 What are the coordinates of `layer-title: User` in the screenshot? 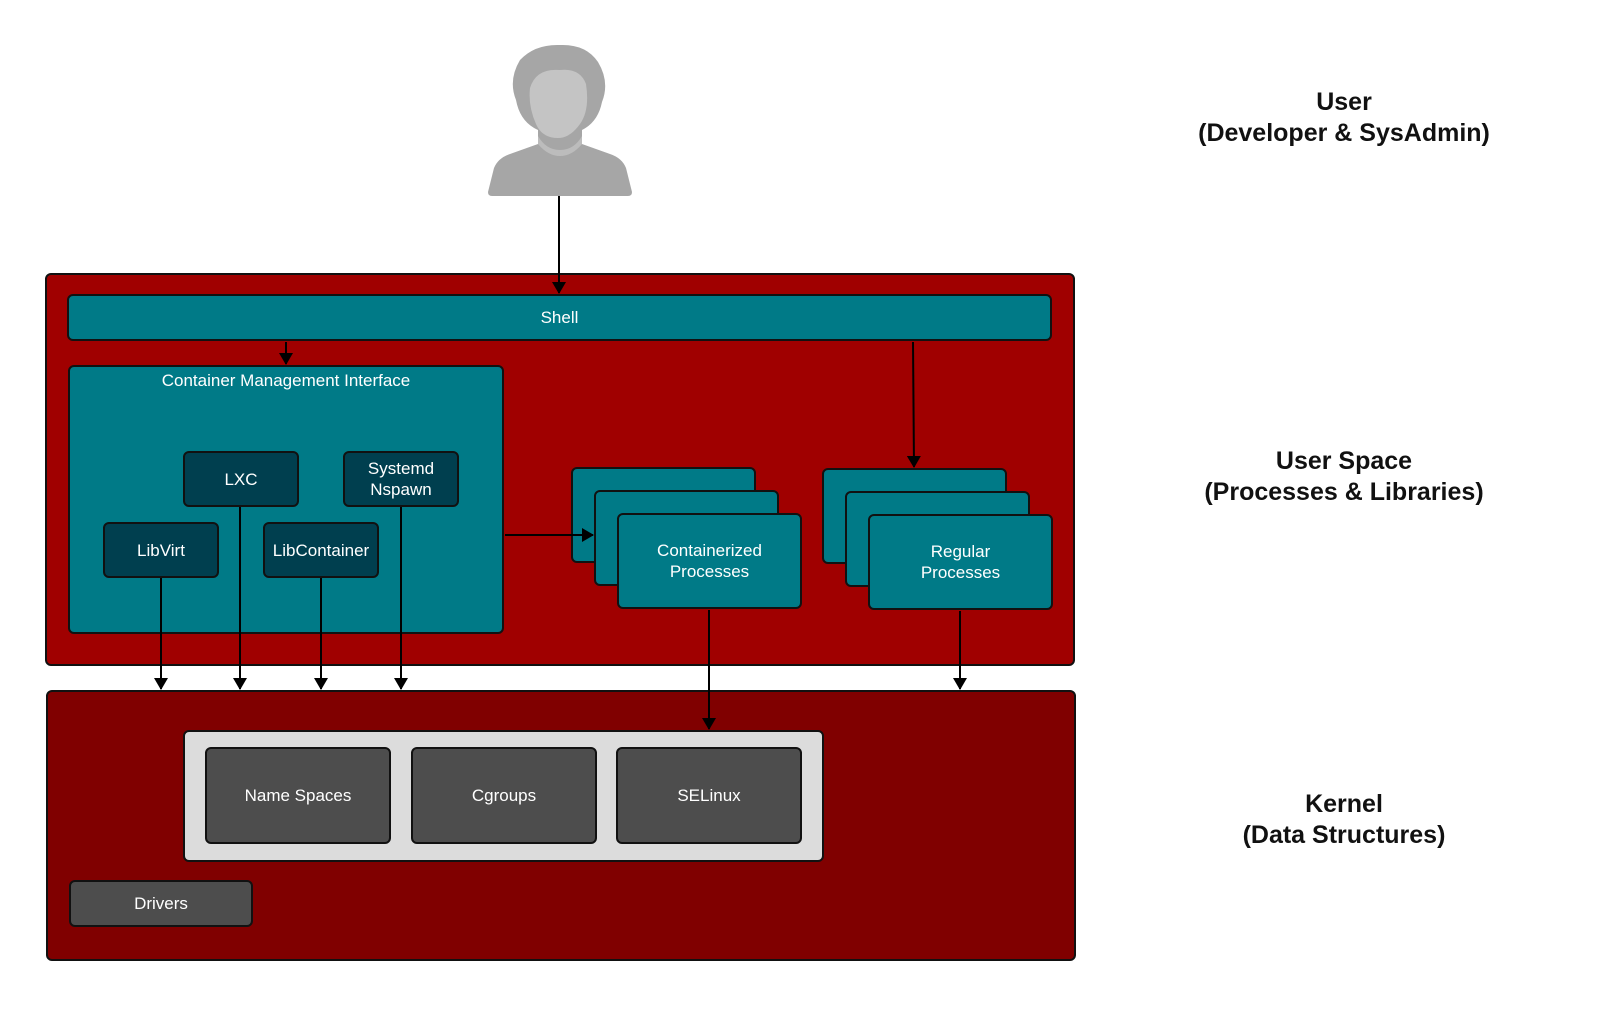 It's located at (1344, 102).